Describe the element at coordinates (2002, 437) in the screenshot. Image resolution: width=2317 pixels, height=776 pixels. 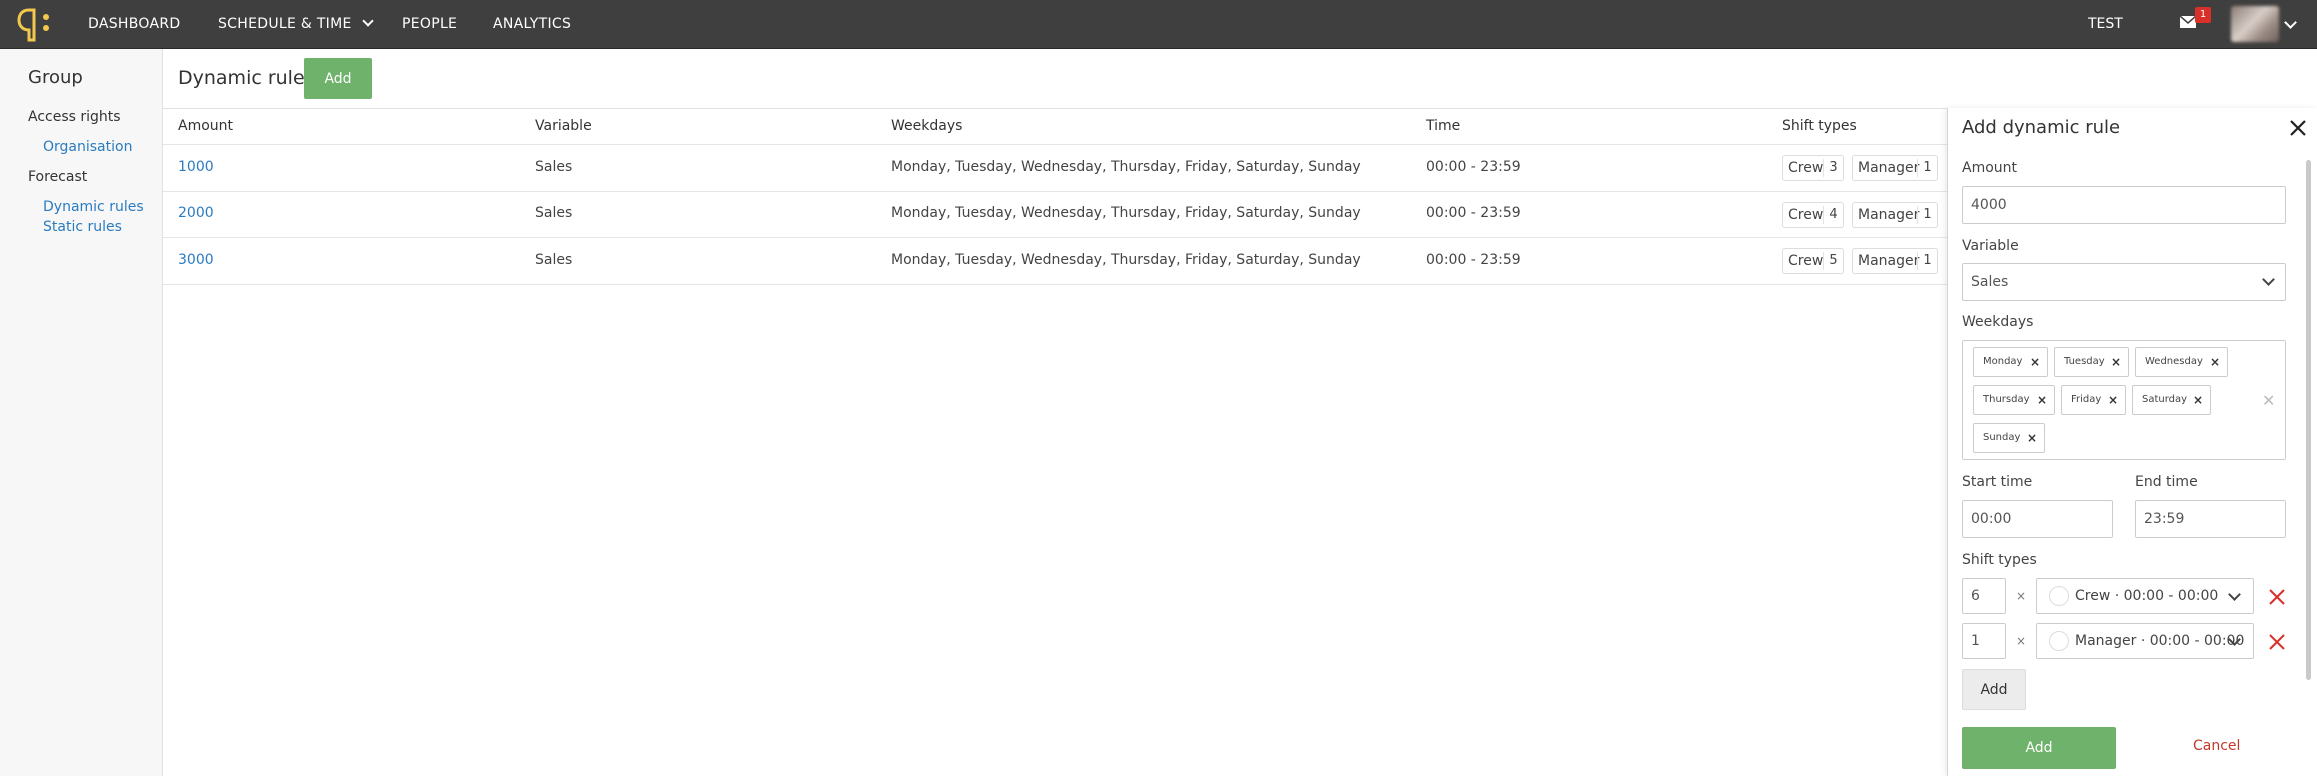
I see `weekday-tag-label: Sunday` at that location.